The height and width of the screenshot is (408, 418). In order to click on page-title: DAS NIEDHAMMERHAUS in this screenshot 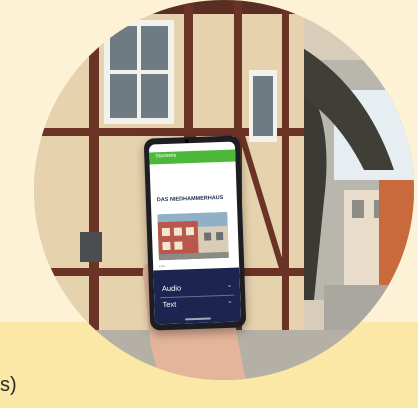, I will do `click(190, 199)`.